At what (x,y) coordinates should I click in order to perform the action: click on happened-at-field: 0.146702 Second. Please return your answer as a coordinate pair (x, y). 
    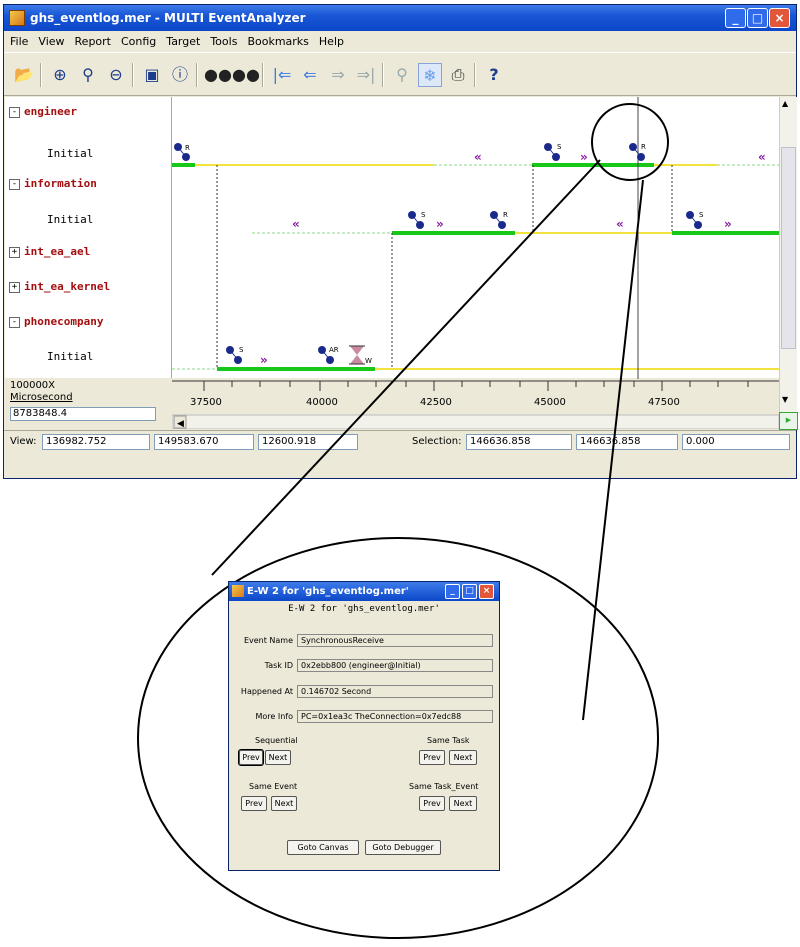
    Looking at the image, I should click on (395, 691).